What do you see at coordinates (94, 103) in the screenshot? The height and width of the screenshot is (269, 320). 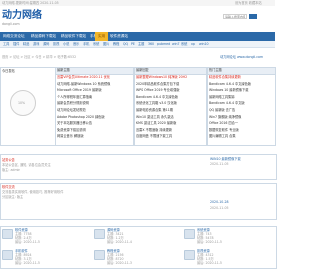 I see `panel-0-item: 最新会员积分规则说明` at bounding box center [94, 103].